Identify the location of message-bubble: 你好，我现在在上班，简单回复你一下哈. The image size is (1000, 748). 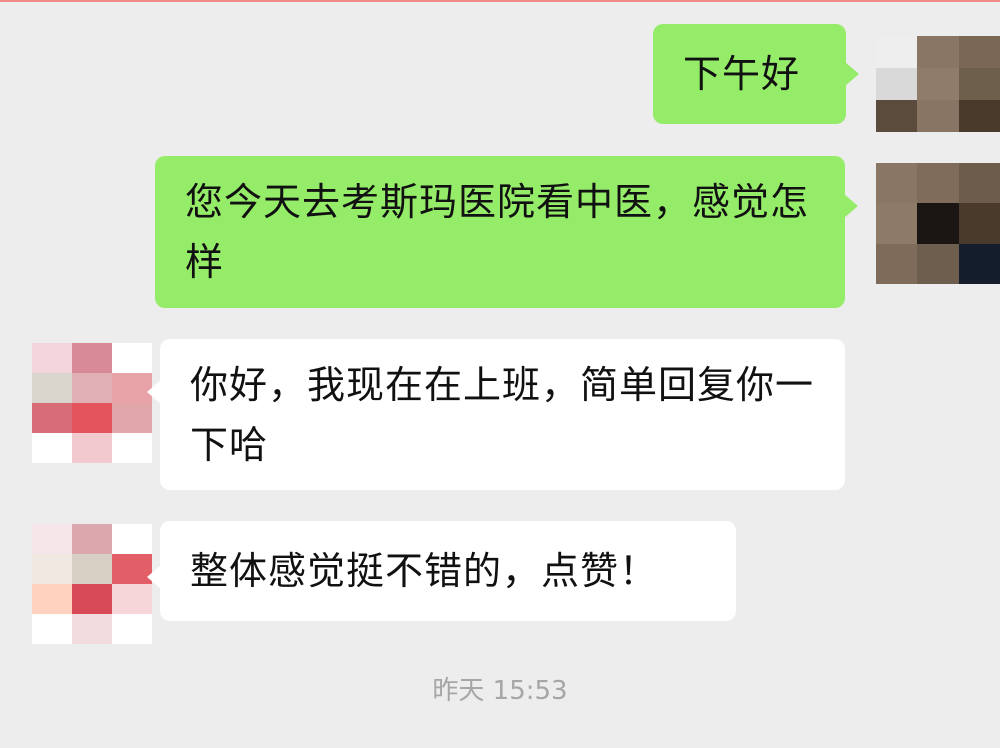
(502, 414).